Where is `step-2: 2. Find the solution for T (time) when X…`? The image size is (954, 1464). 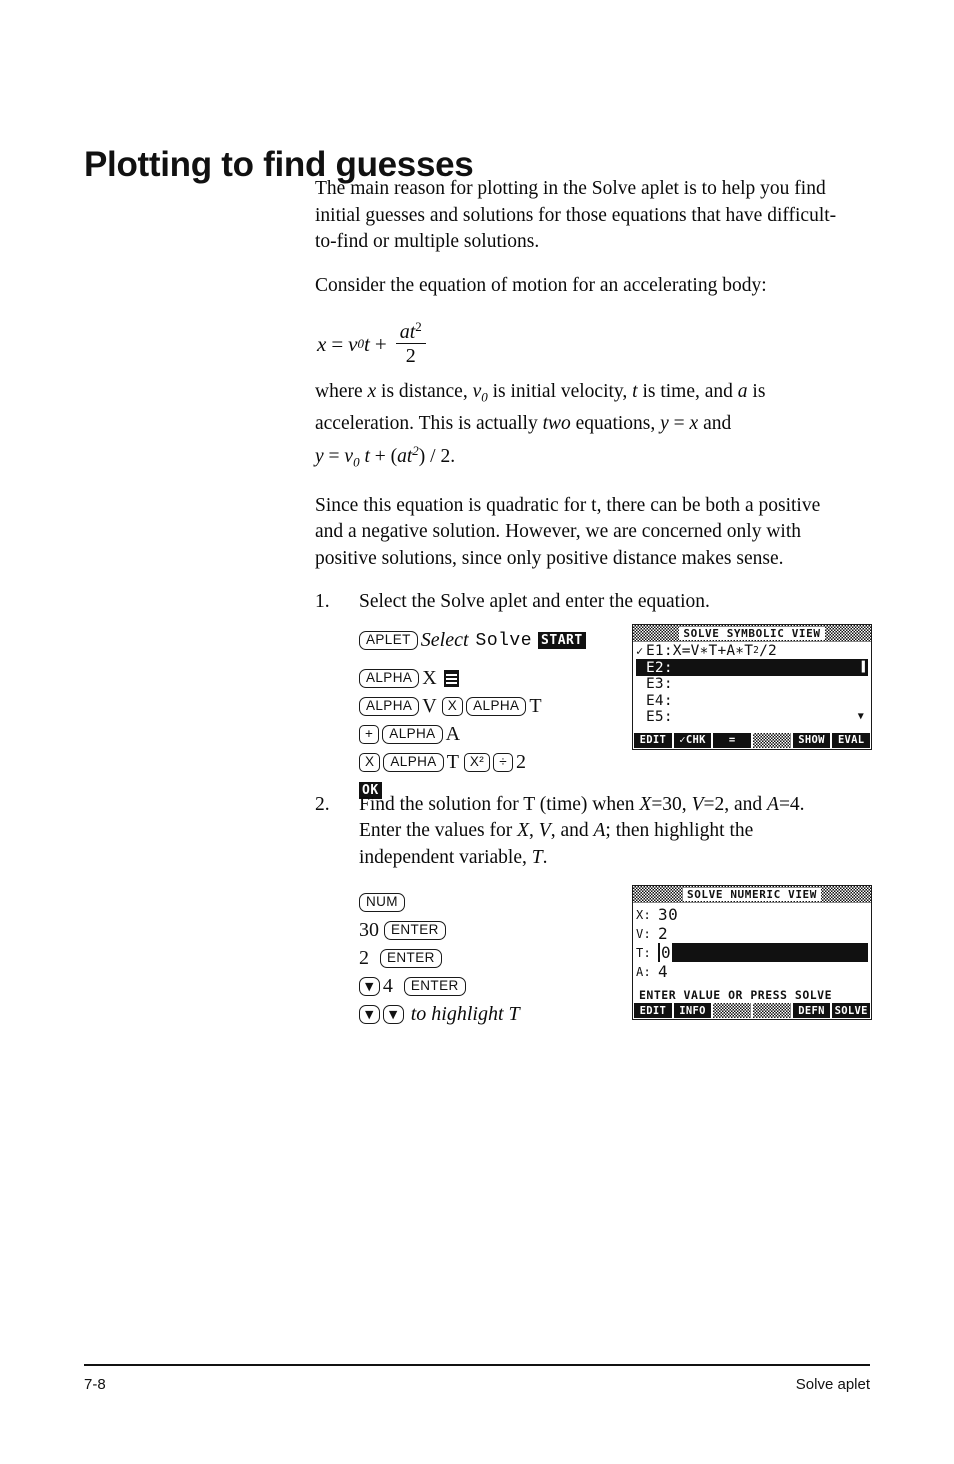
step-2: 2. Find the solution for T (time) when X… is located at coordinates (582, 832).